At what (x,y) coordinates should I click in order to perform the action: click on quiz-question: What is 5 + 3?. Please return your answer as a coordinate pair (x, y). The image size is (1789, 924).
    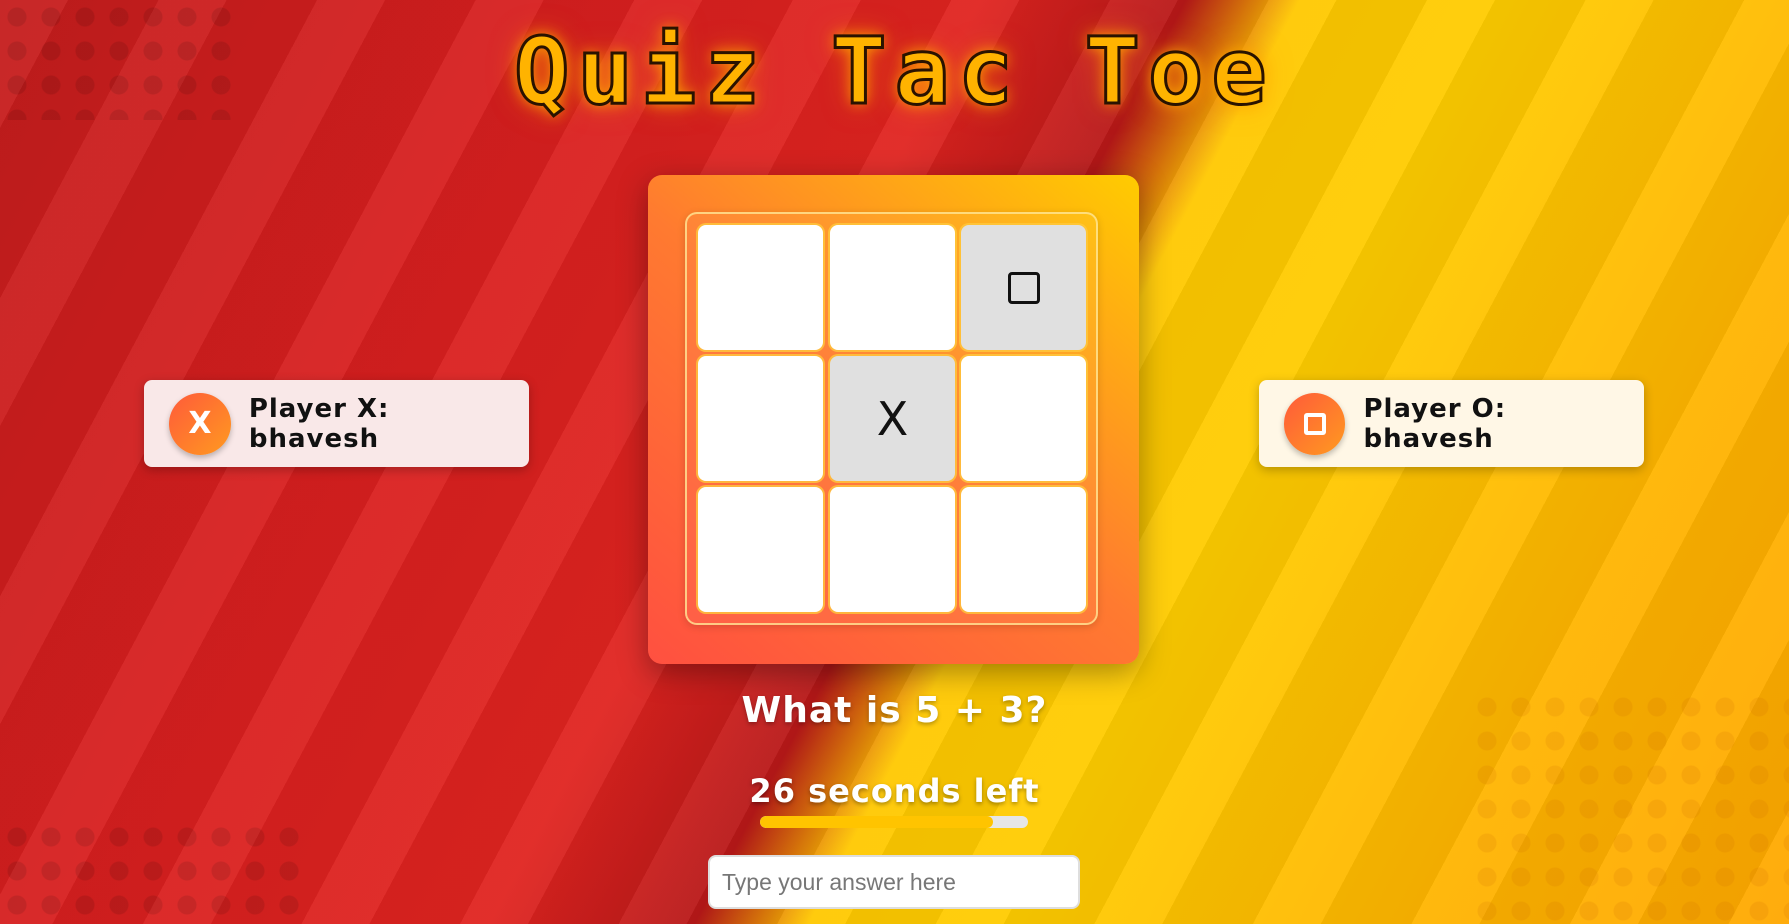
    Looking at the image, I should click on (894, 710).